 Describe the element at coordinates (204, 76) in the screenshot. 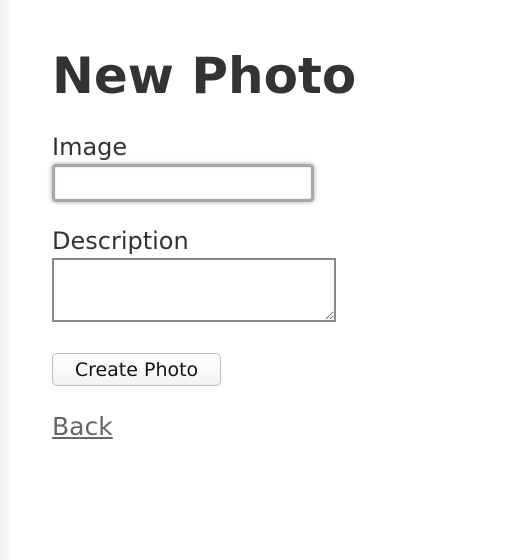

I see `page-title: New Photo` at that location.